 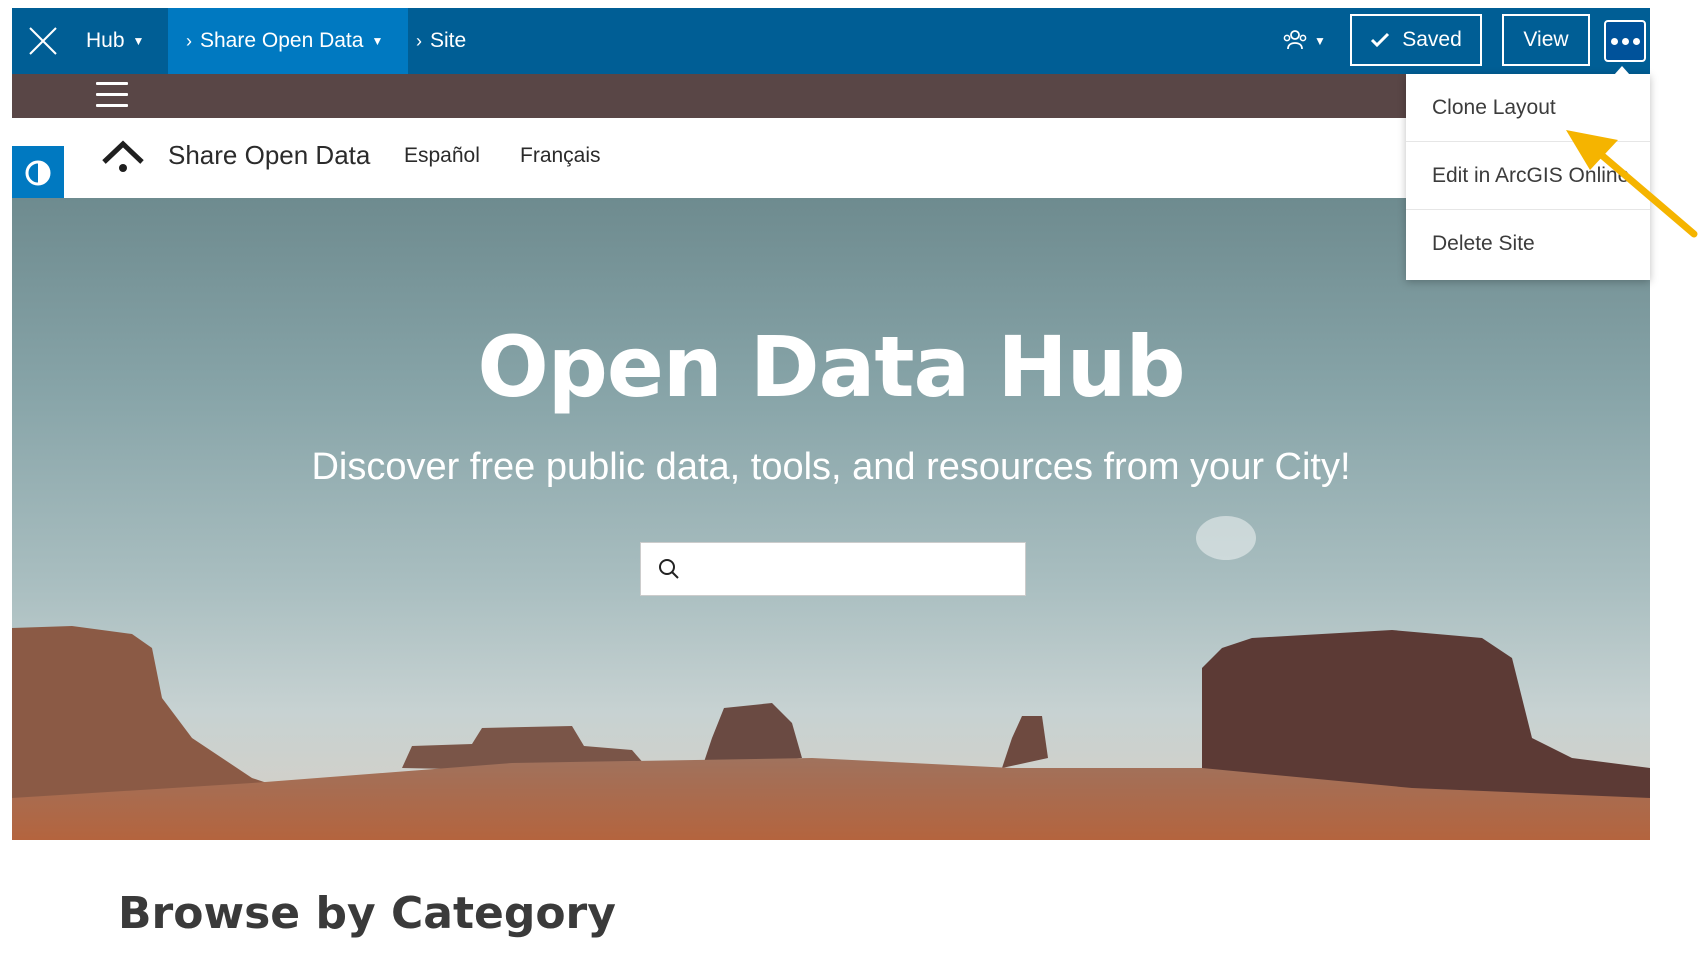 I want to click on check-icon, so click(x=1380, y=40).